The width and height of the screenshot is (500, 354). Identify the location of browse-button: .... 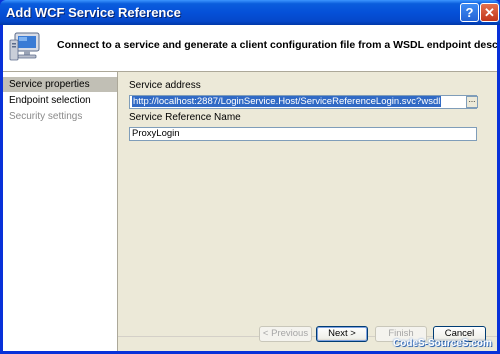
(472, 102).